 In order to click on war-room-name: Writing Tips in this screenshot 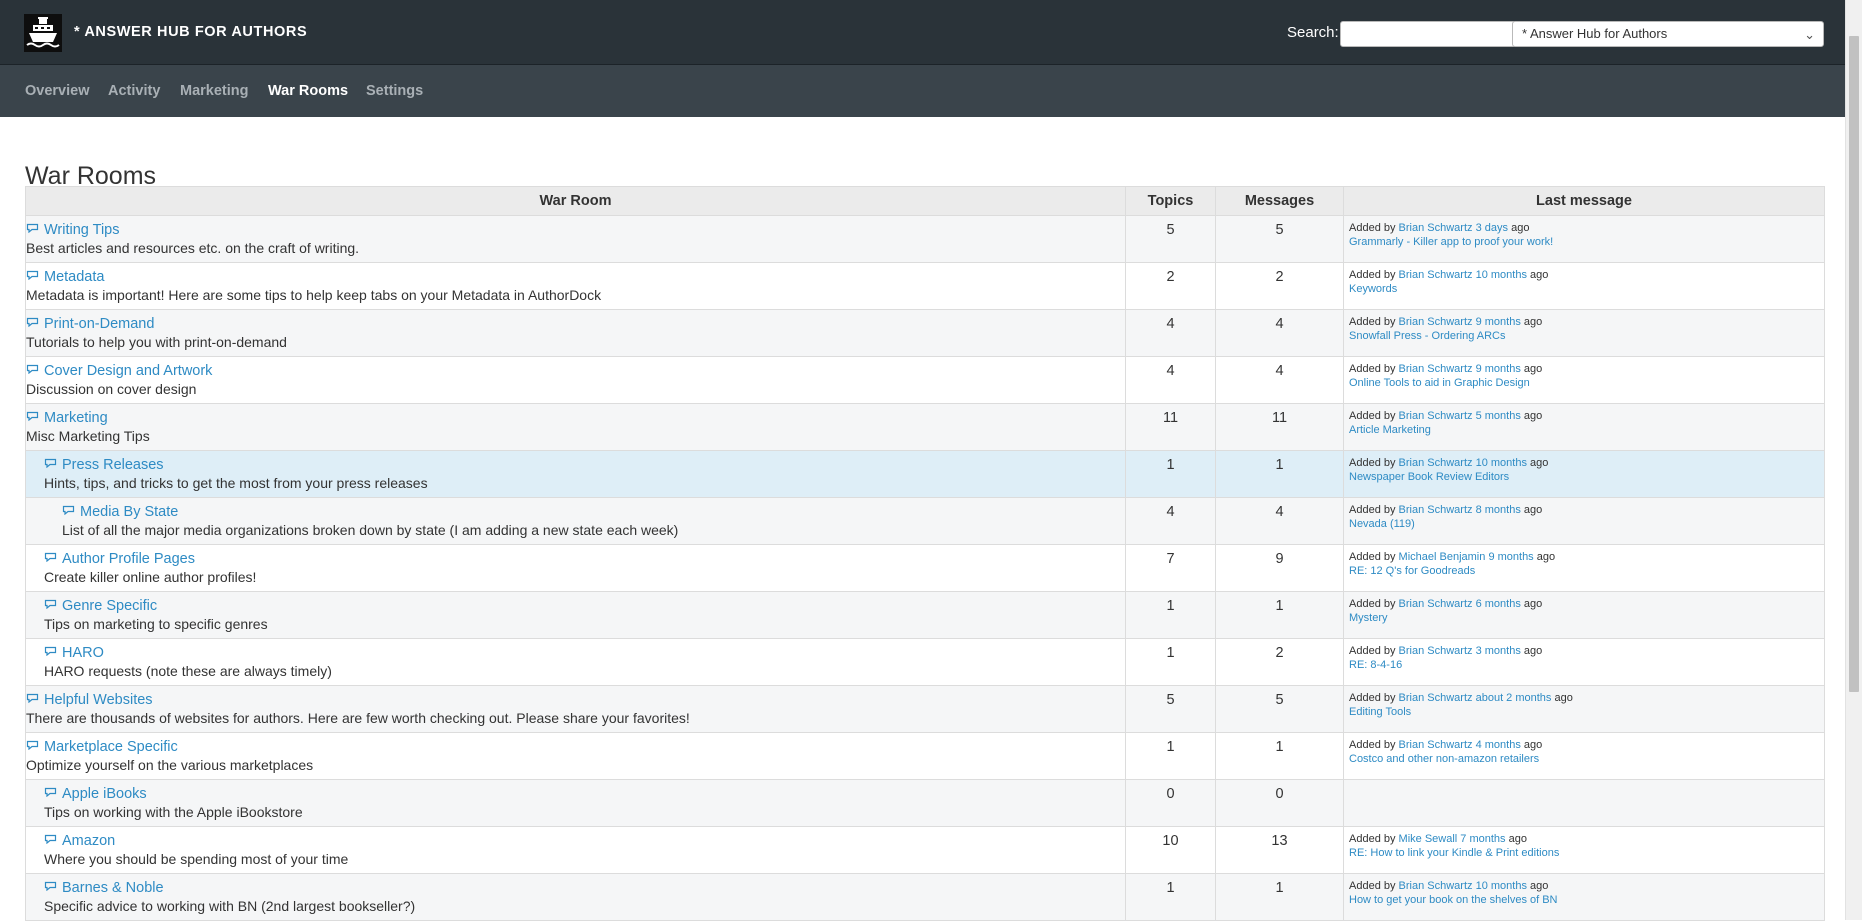, I will do `click(81, 230)`.